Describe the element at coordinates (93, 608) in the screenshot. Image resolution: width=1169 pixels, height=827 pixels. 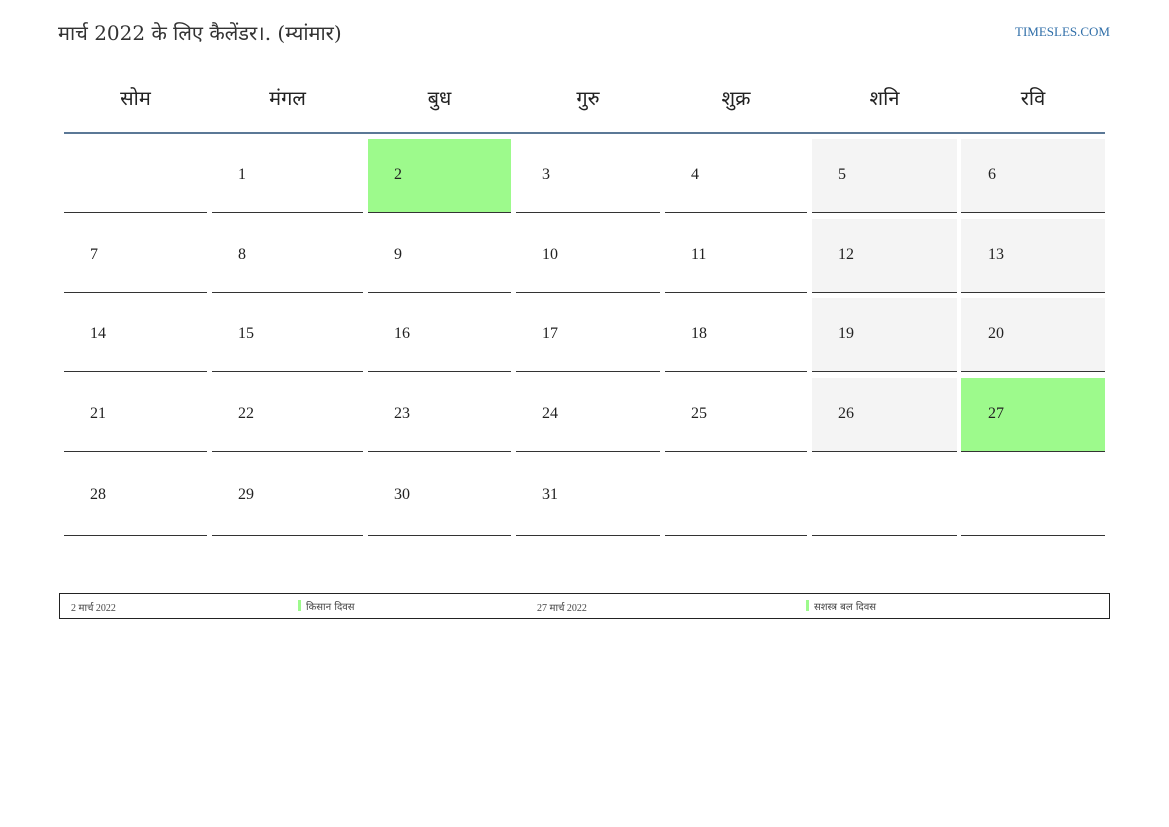
I see `legend-date: 2 मार्च 2022` at that location.